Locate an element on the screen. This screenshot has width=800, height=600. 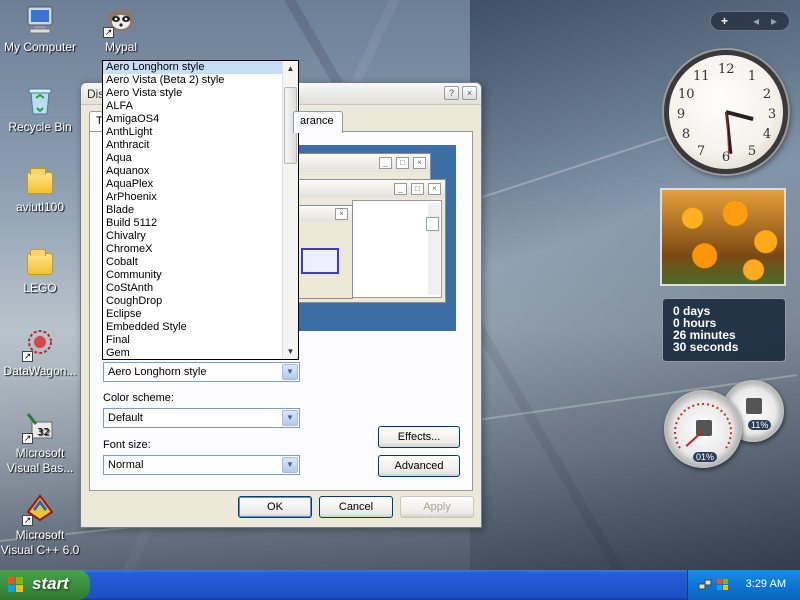
uptime-seconds: 30 seconds is located at coordinates (706, 347).